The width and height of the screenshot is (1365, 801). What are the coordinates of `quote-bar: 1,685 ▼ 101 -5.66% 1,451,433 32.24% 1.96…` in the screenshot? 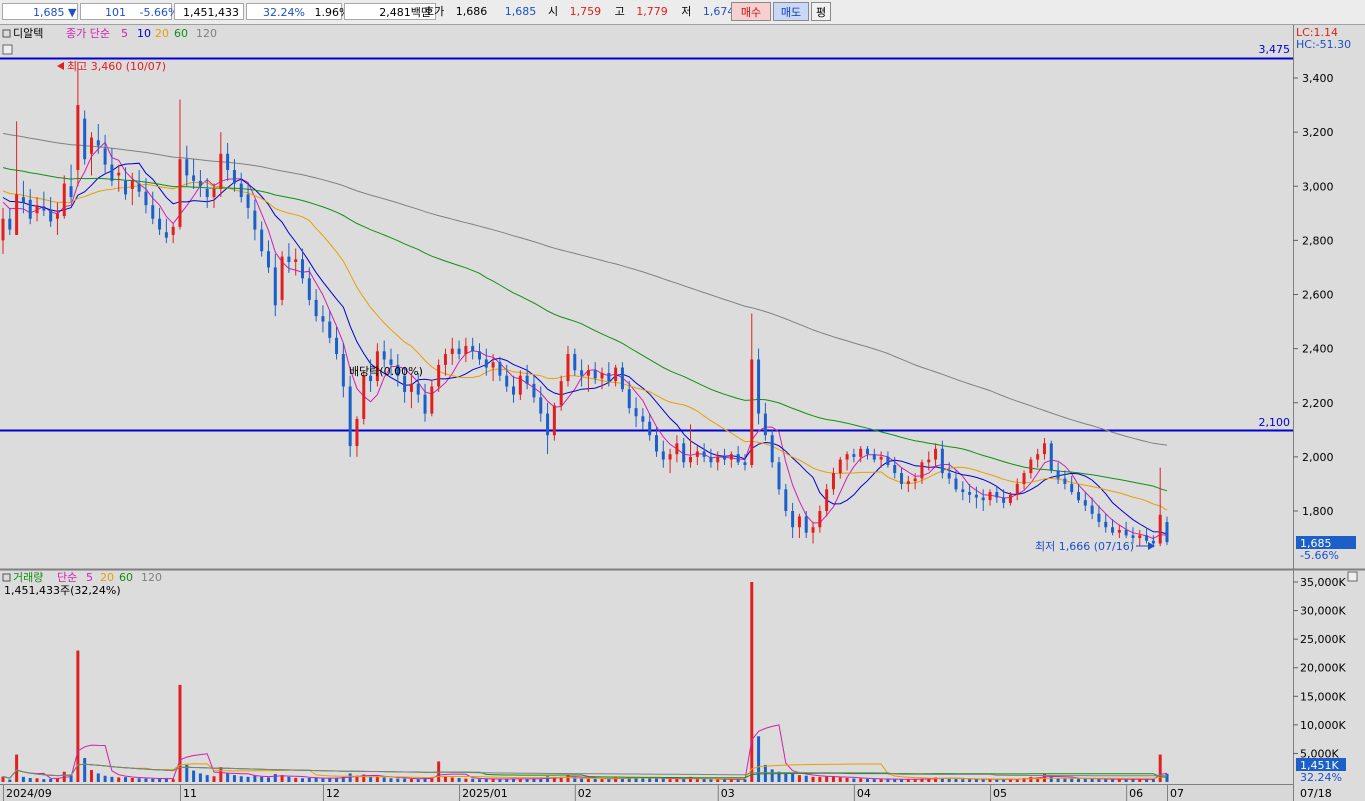 It's located at (682, 12).